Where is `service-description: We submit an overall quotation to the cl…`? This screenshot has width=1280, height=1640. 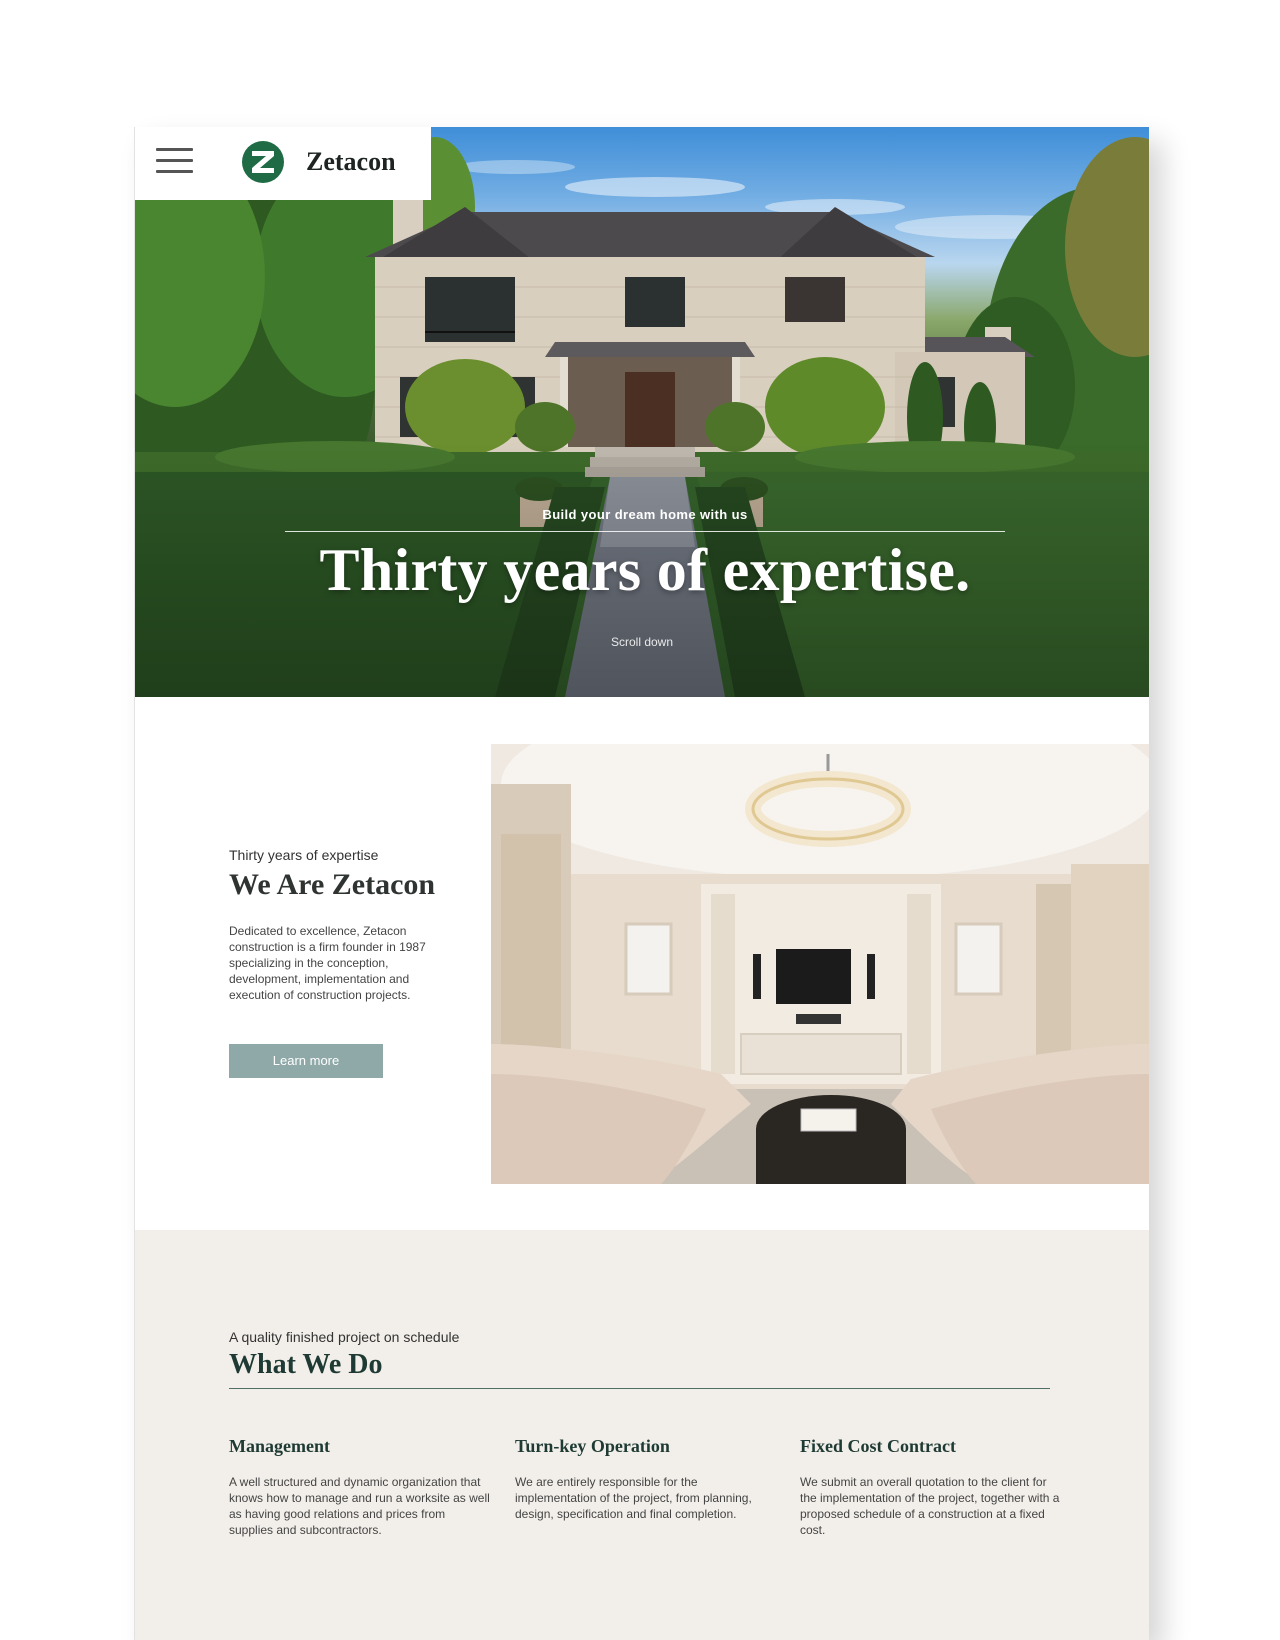
service-description: We submit an overall quotation to the cl… is located at coordinates (930, 1506).